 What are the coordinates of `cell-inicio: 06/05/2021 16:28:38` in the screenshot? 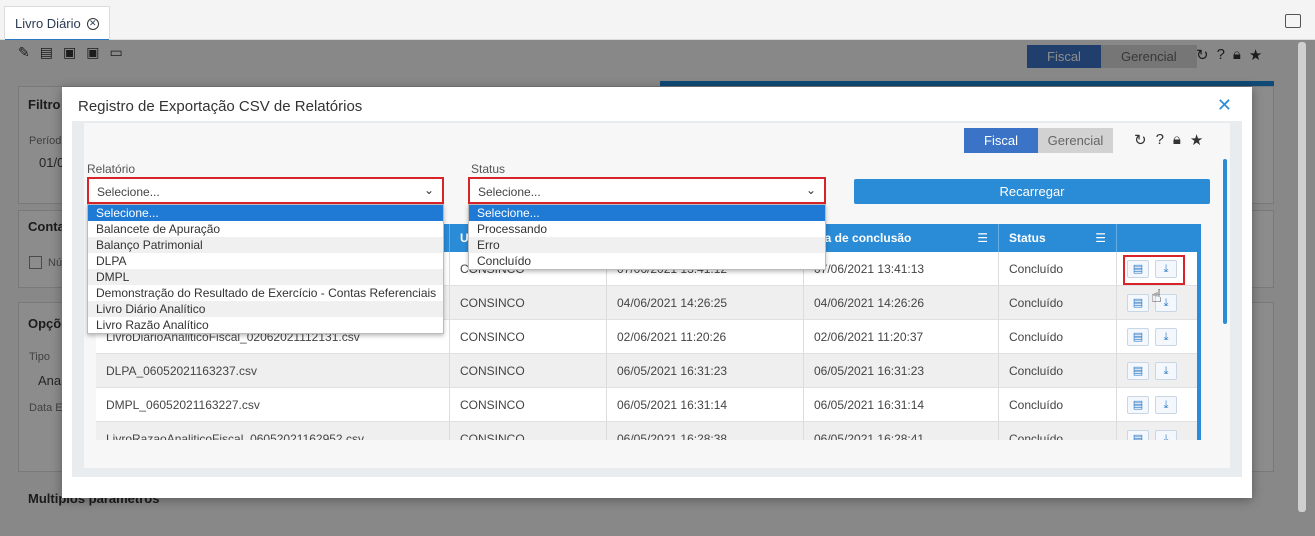 It's located at (705, 431).